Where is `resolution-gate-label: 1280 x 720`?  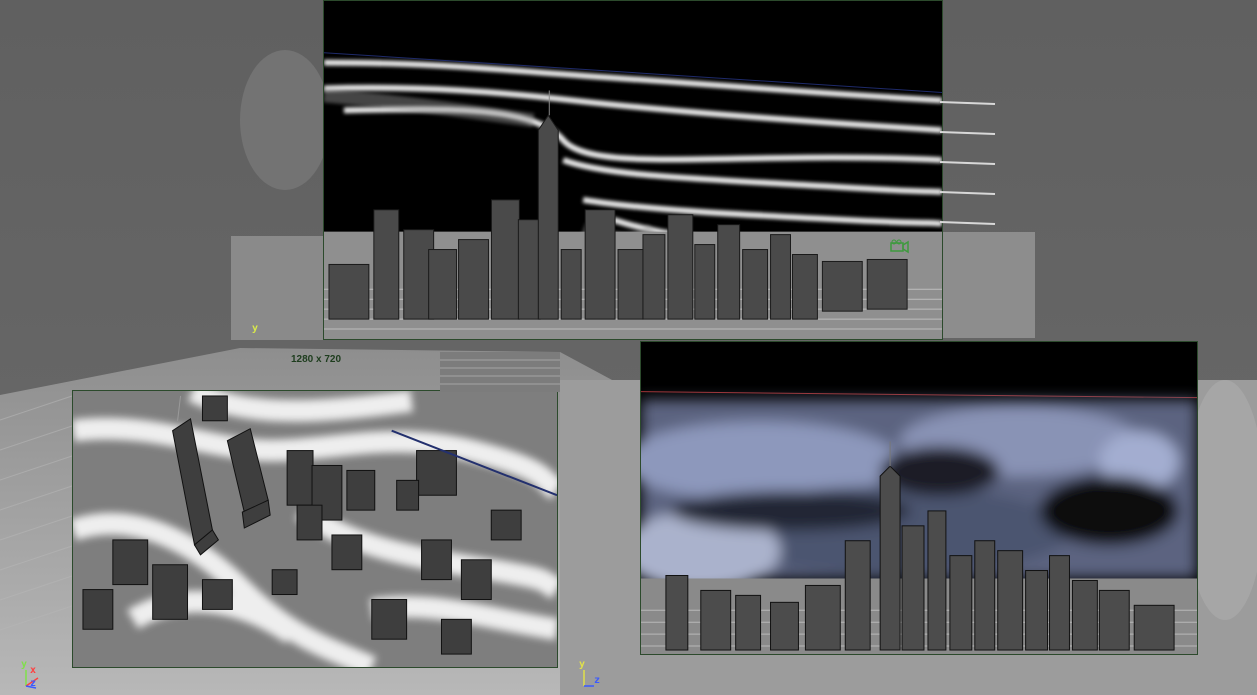 resolution-gate-label: 1280 x 720 is located at coordinates (316, 359).